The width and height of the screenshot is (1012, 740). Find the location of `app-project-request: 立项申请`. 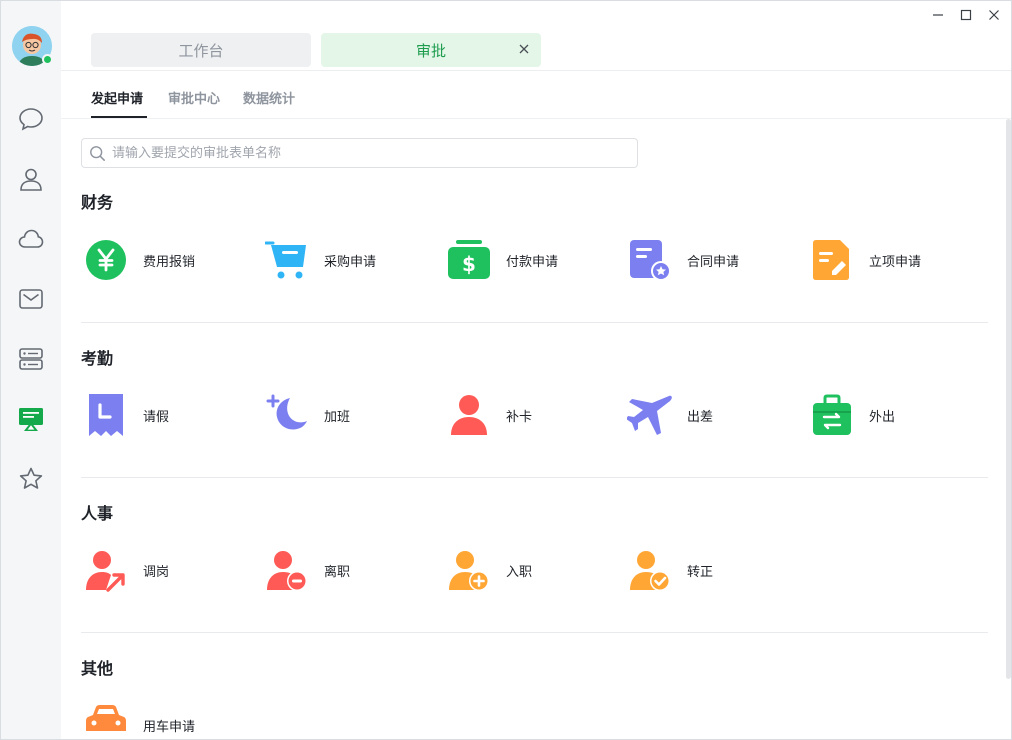

app-project-request: 立项申请 is located at coordinates (894, 260).